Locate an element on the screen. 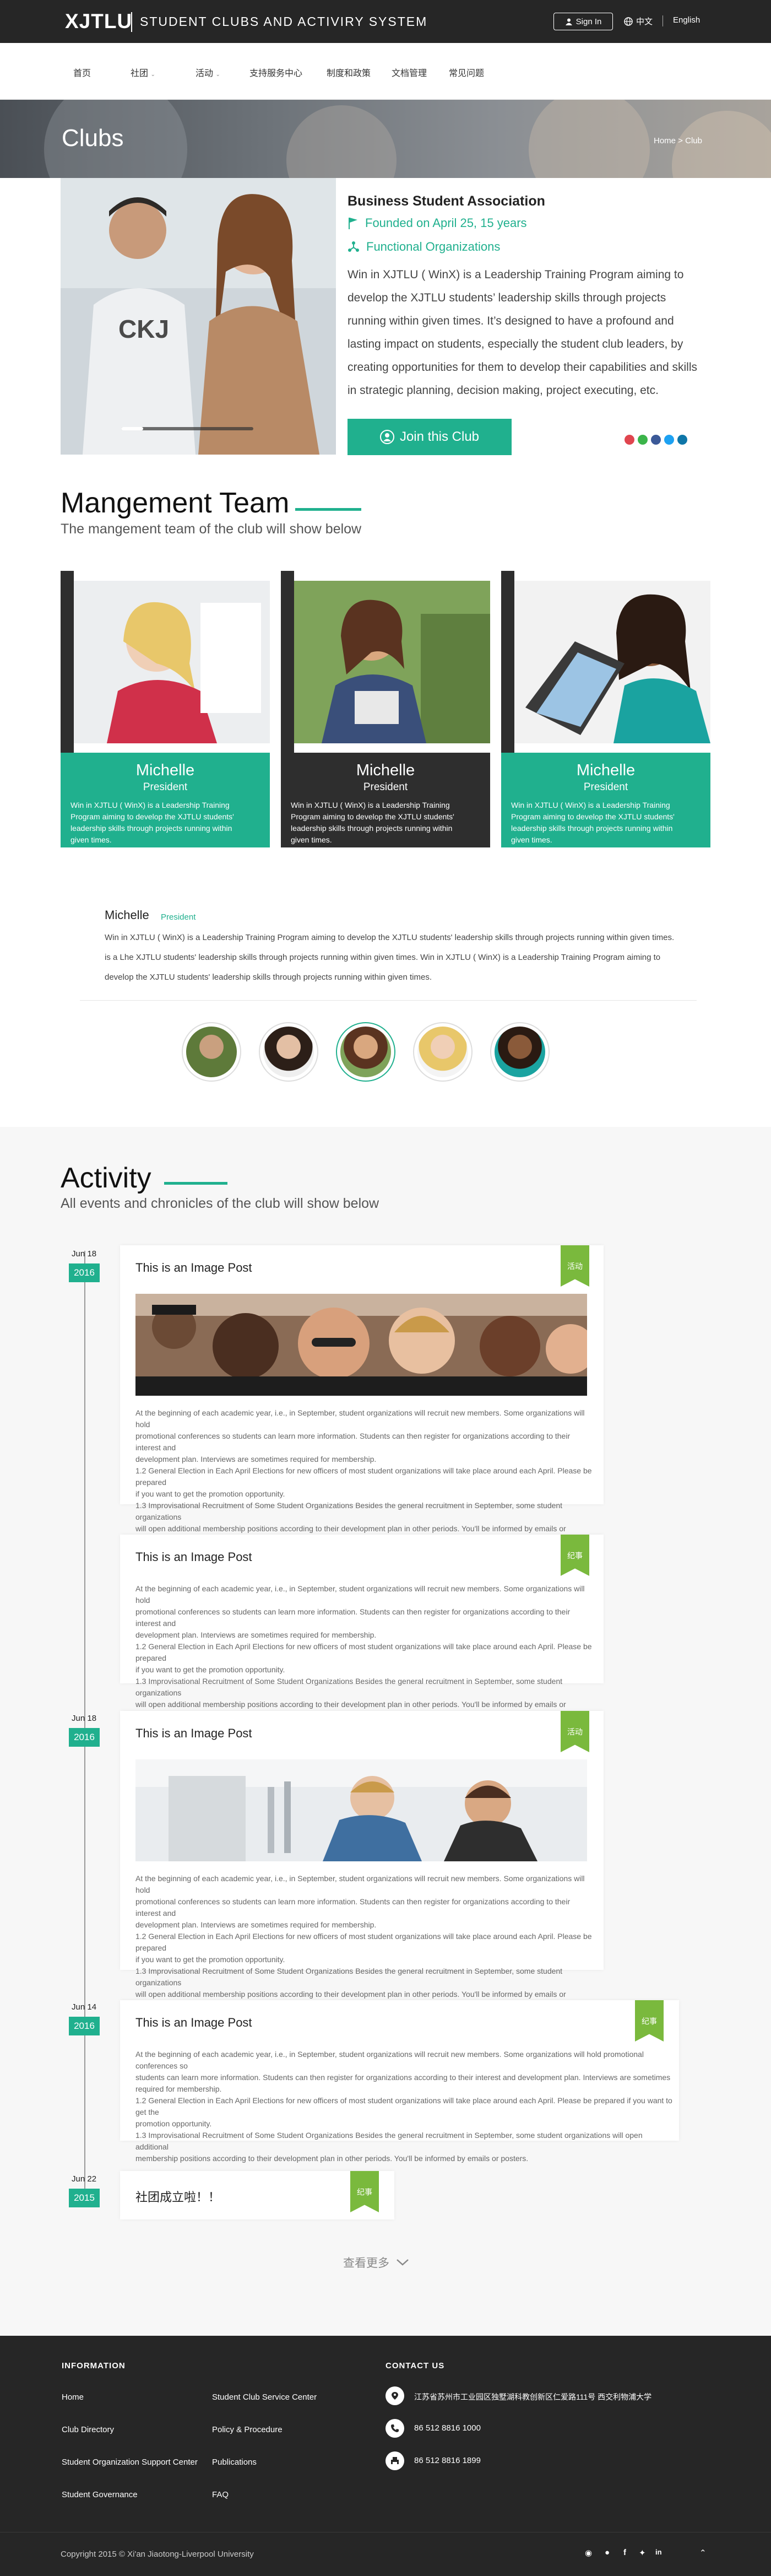 This screenshot has height=2576, width=771. back-to-top-icon: ⌃ is located at coordinates (703, 2553).